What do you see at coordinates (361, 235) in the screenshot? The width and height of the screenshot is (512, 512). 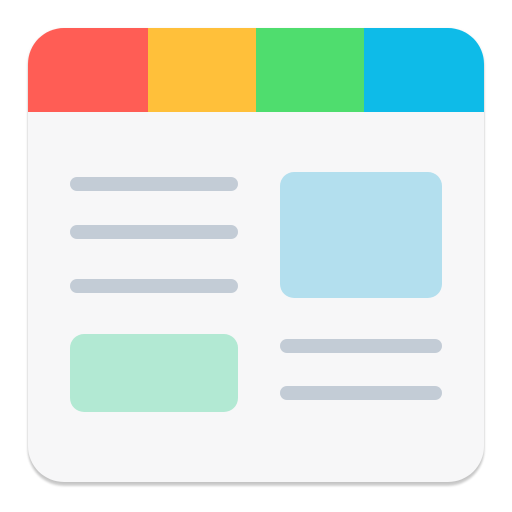 I see `image-placeholder-blue` at bounding box center [361, 235].